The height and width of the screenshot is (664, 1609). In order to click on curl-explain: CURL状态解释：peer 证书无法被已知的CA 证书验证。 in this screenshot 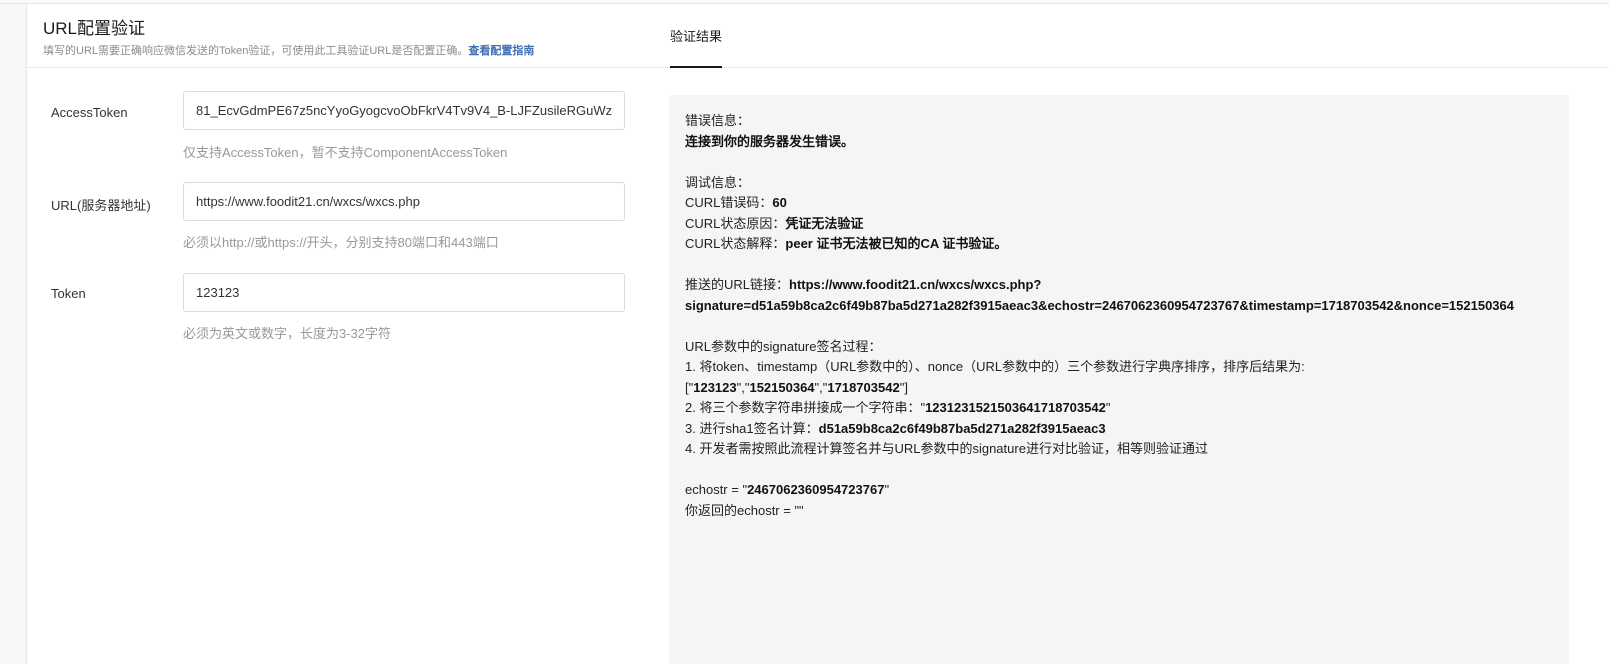, I will do `click(846, 243)`.